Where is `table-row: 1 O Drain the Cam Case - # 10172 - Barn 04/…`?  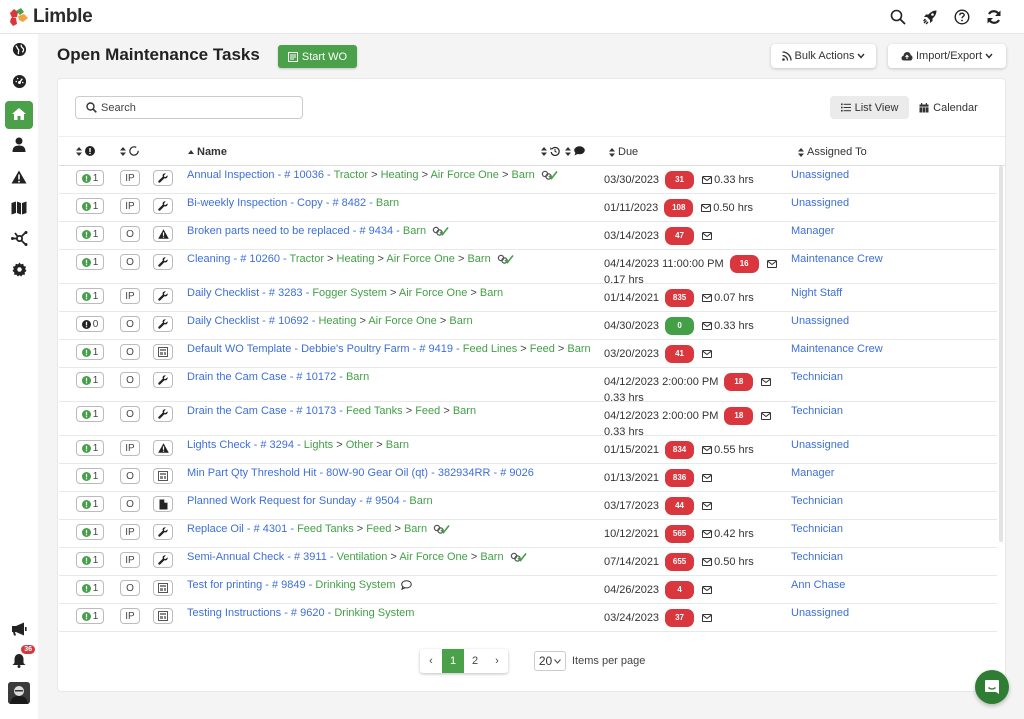 table-row: 1 O Drain the Cam Case - # 10172 - Barn 04/… is located at coordinates (528, 386).